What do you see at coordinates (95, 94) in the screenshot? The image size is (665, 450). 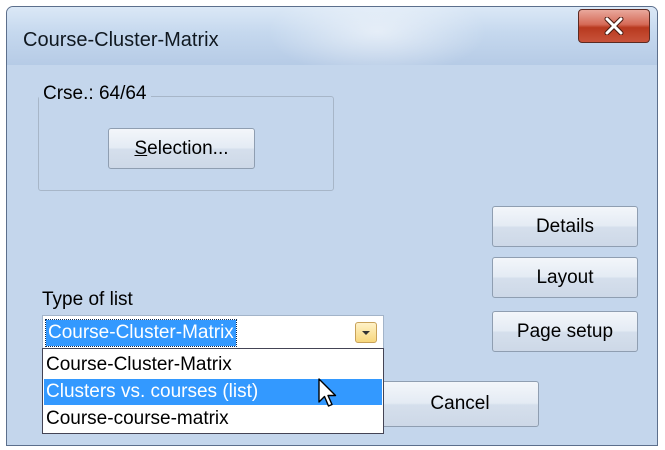 I see `course-count-label: Crse.: 64/64` at bounding box center [95, 94].